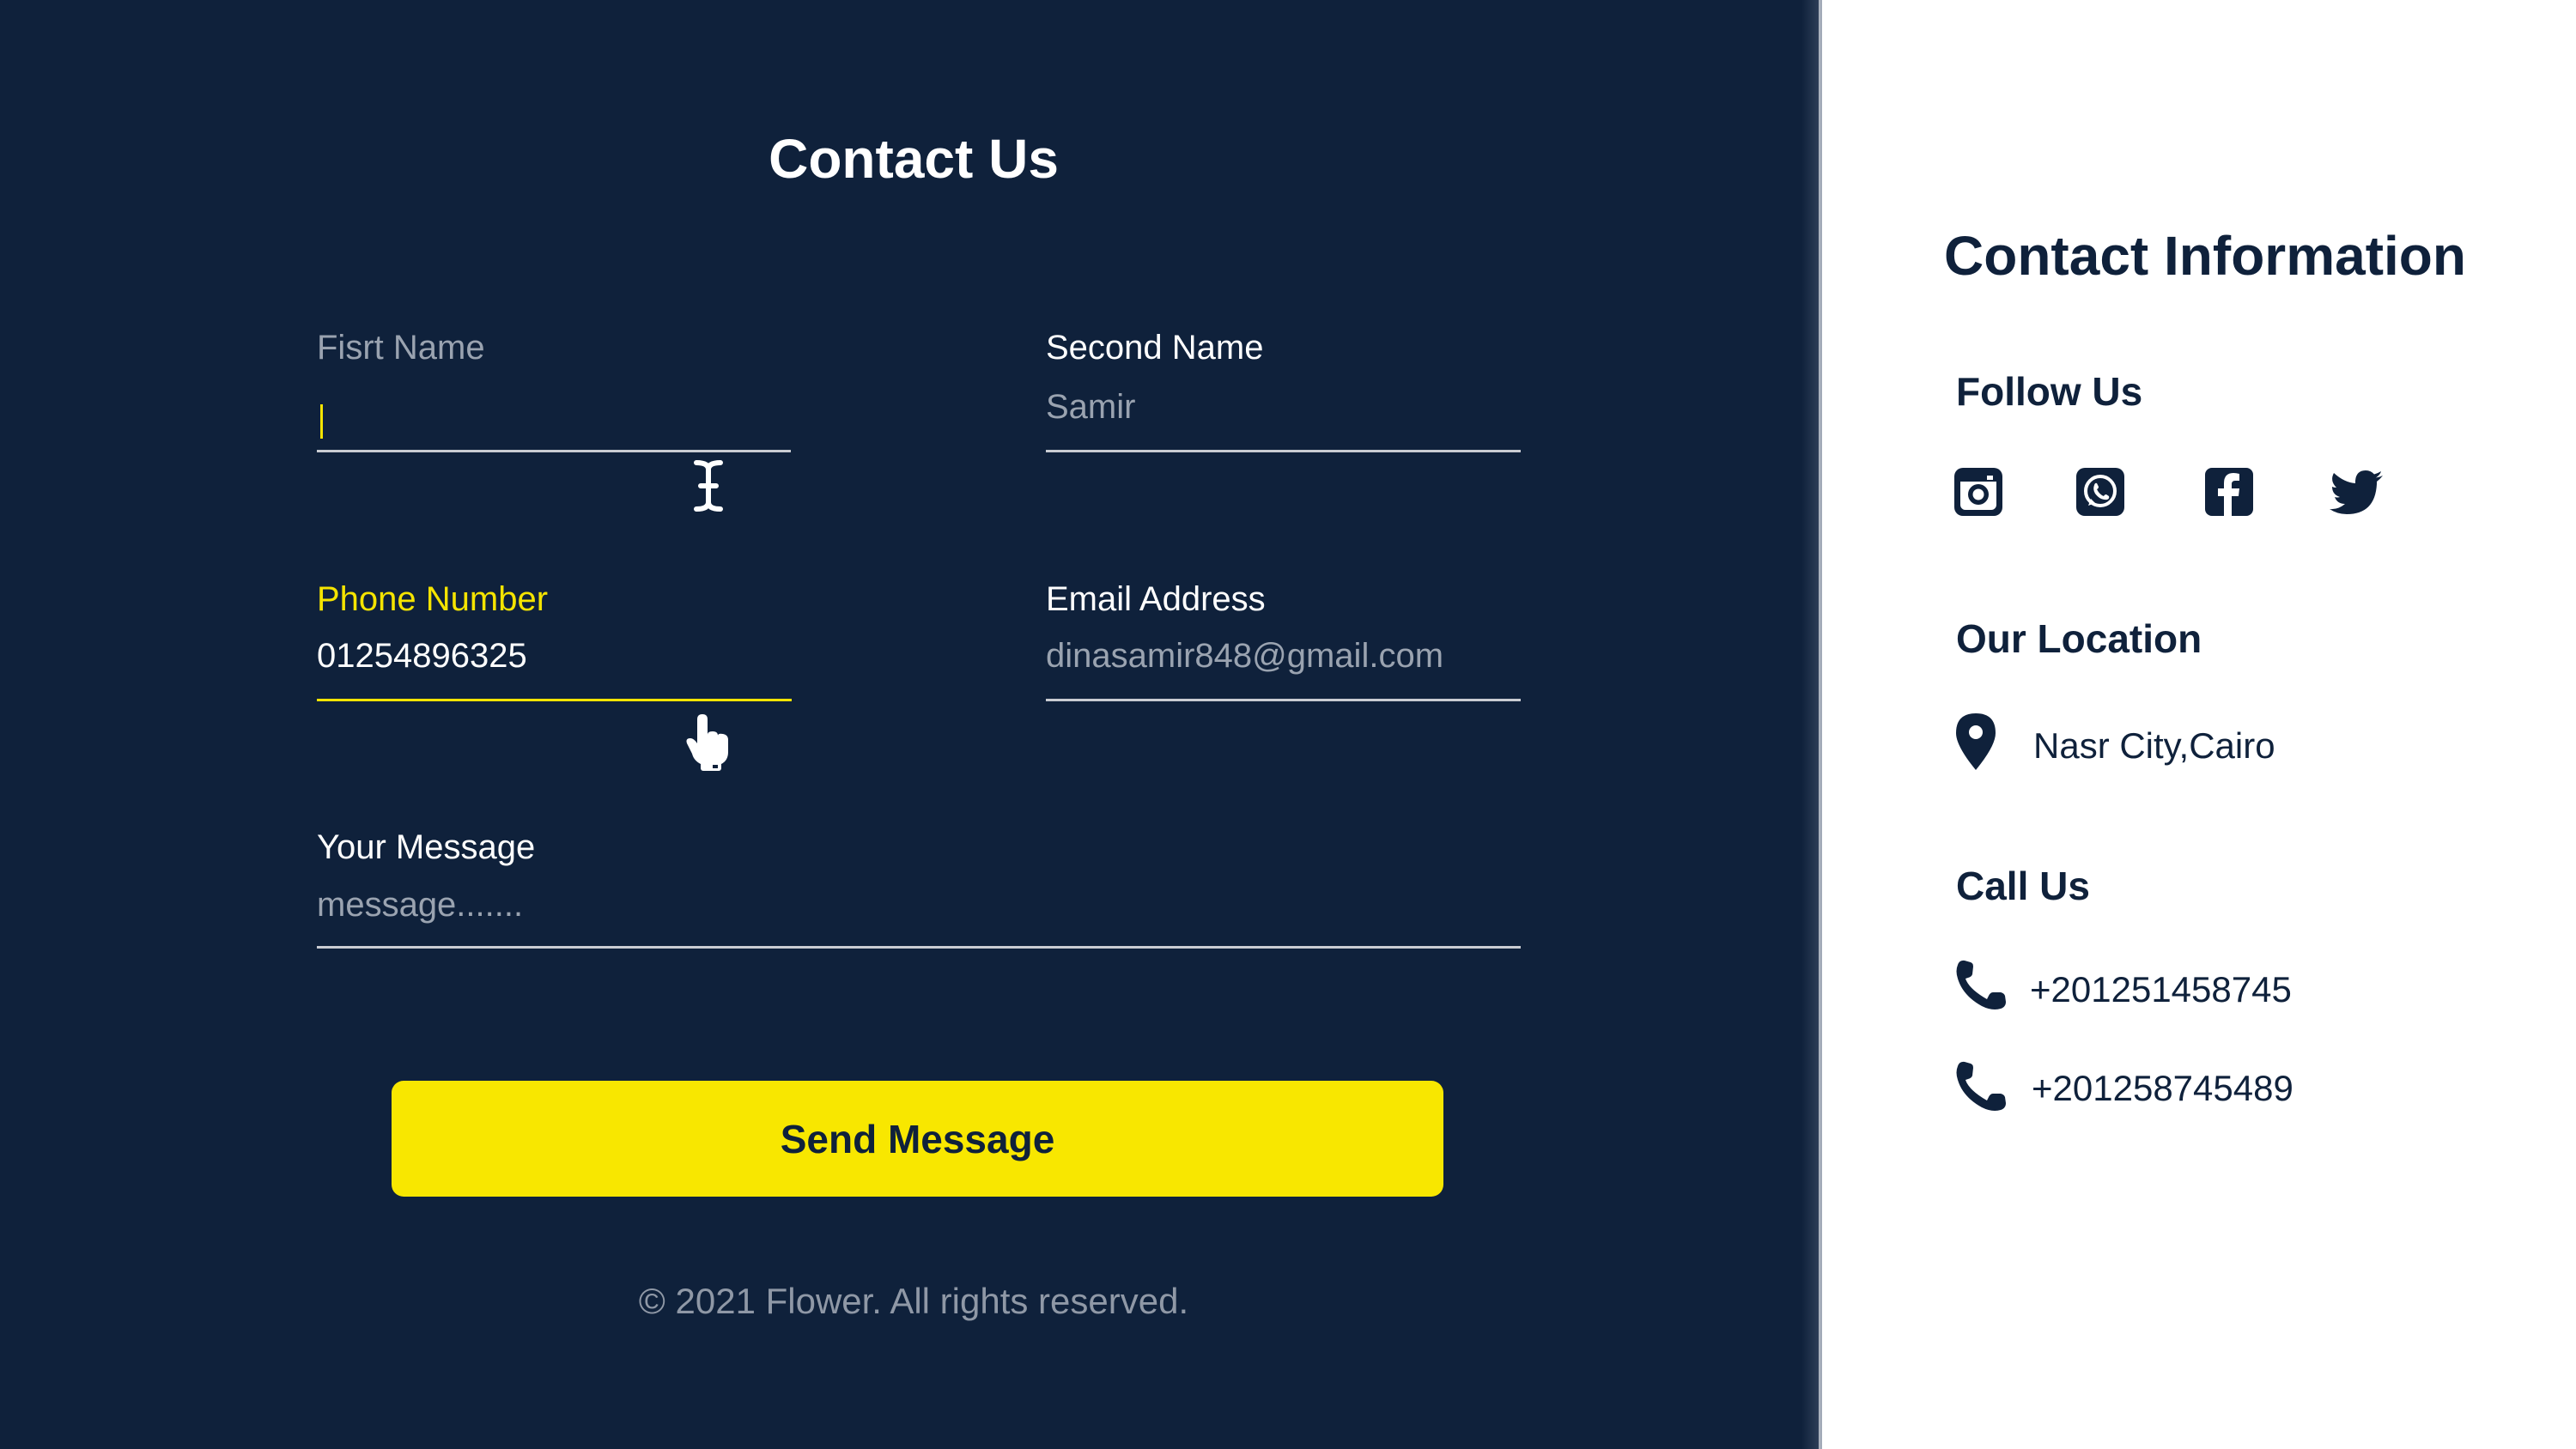 This screenshot has height=1449, width=2576. Describe the element at coordinates (1976, 741) in the screenshot. I see `map-pin-icon` at that location.